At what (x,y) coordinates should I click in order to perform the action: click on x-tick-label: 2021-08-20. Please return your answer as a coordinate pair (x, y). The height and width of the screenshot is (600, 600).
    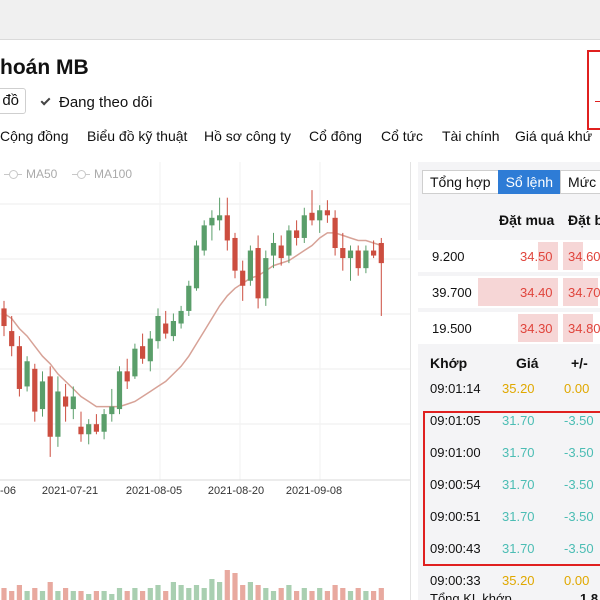
    Looking at the image, I should click on (236, 491).